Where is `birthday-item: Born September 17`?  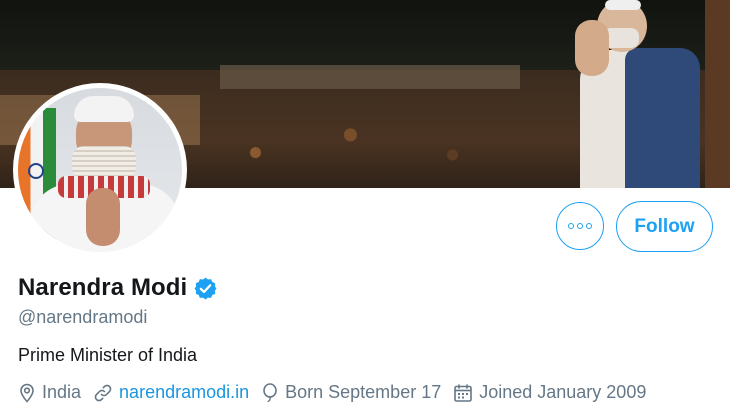 birthday-item: Born September 17 is located at coordinates (351, 392).